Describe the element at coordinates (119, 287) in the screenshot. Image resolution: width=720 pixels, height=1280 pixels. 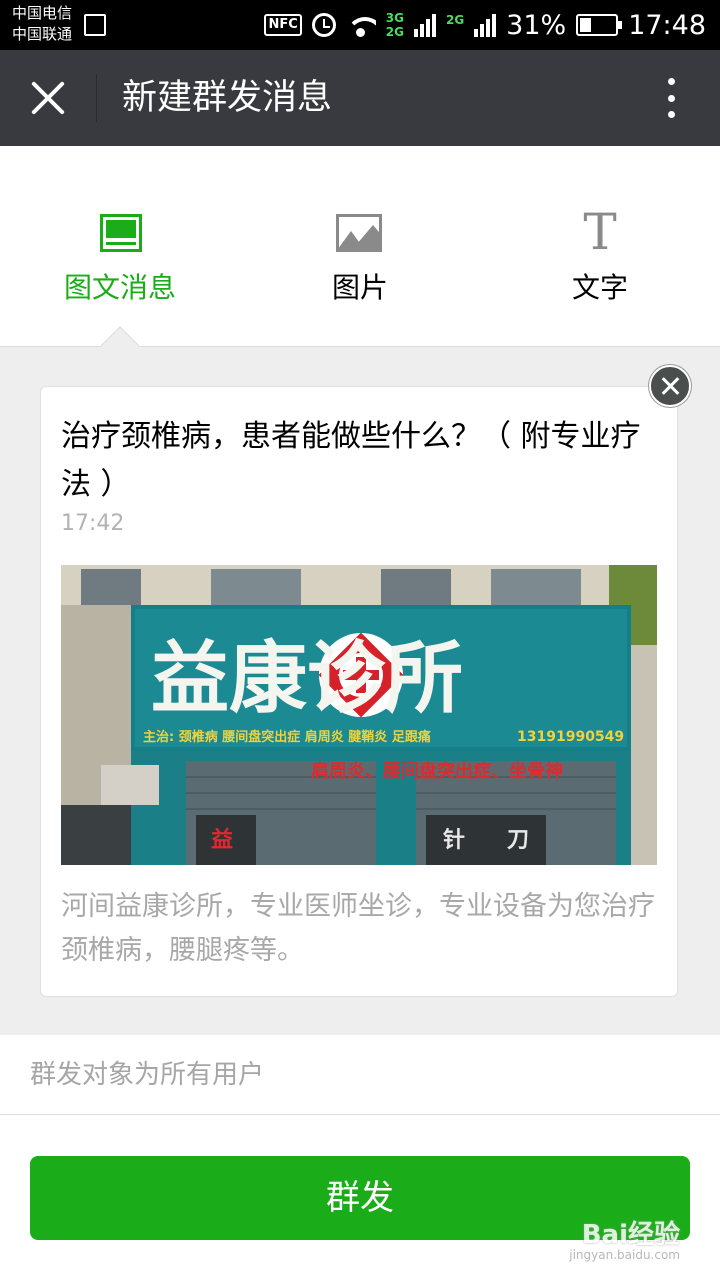
I see `tab-news-label: 图文消息` at that location.